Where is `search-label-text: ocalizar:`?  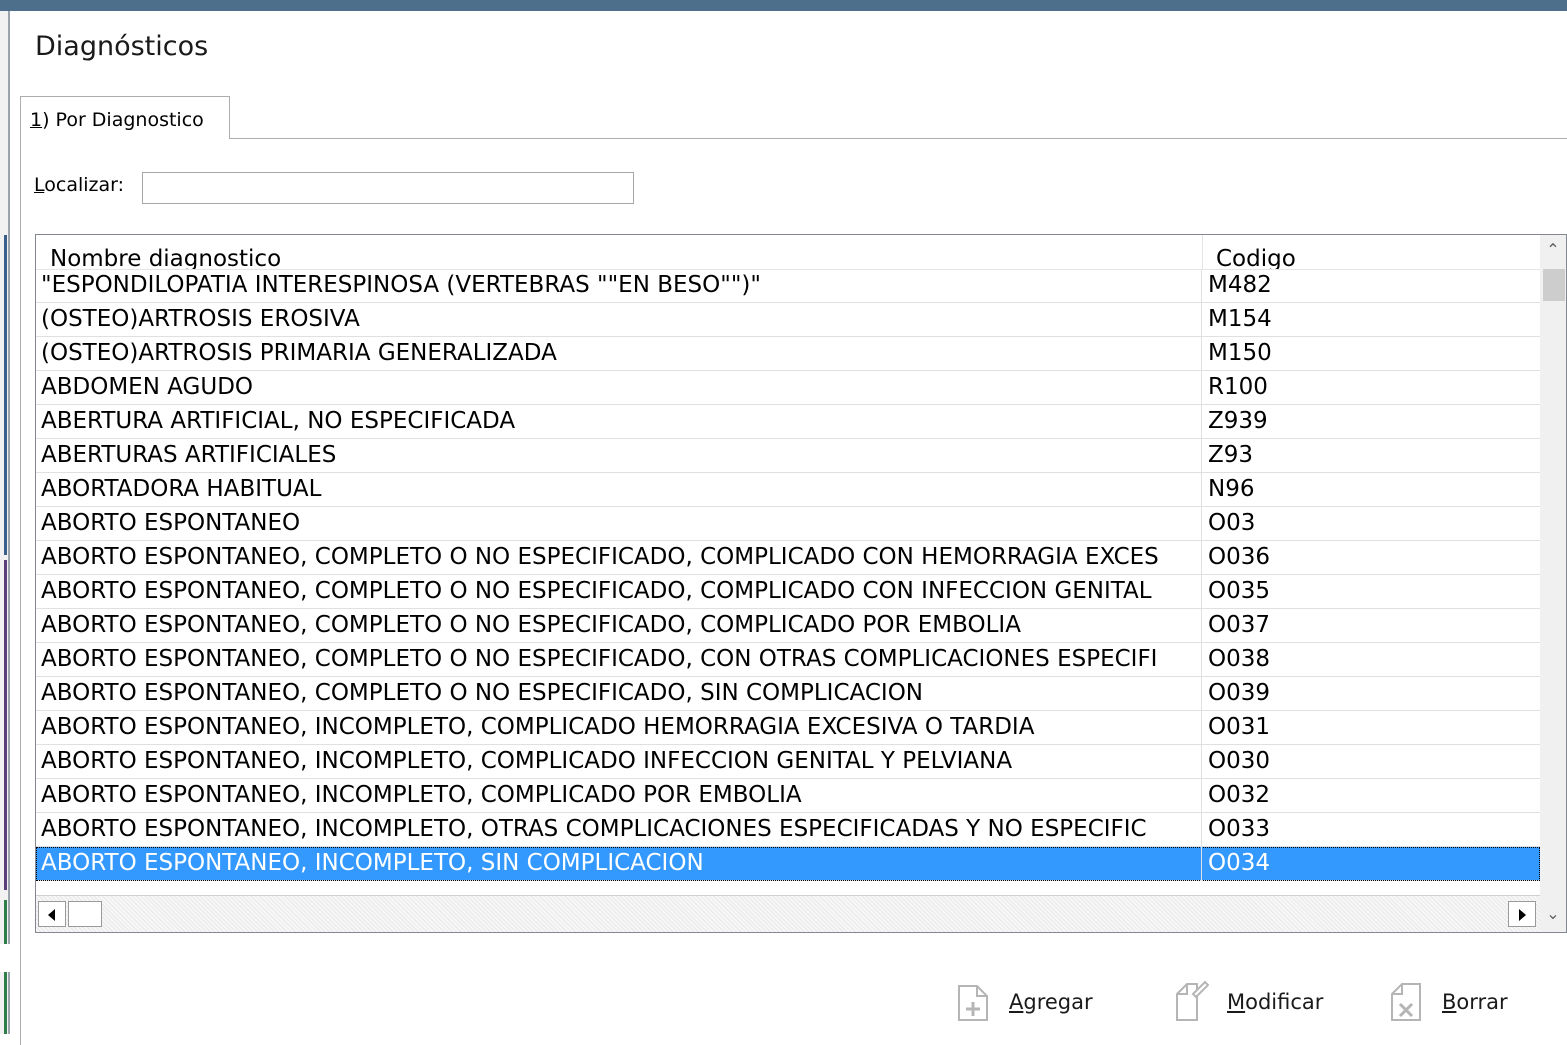 search-label-text: ocalizar: is located at coordinates (84, 185).